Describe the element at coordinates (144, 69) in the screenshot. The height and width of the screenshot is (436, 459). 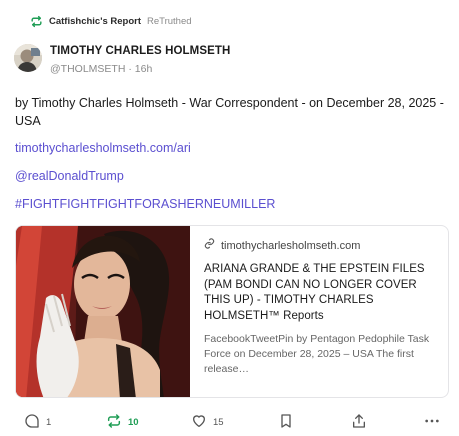
I see `post-time: 16h` at that location.